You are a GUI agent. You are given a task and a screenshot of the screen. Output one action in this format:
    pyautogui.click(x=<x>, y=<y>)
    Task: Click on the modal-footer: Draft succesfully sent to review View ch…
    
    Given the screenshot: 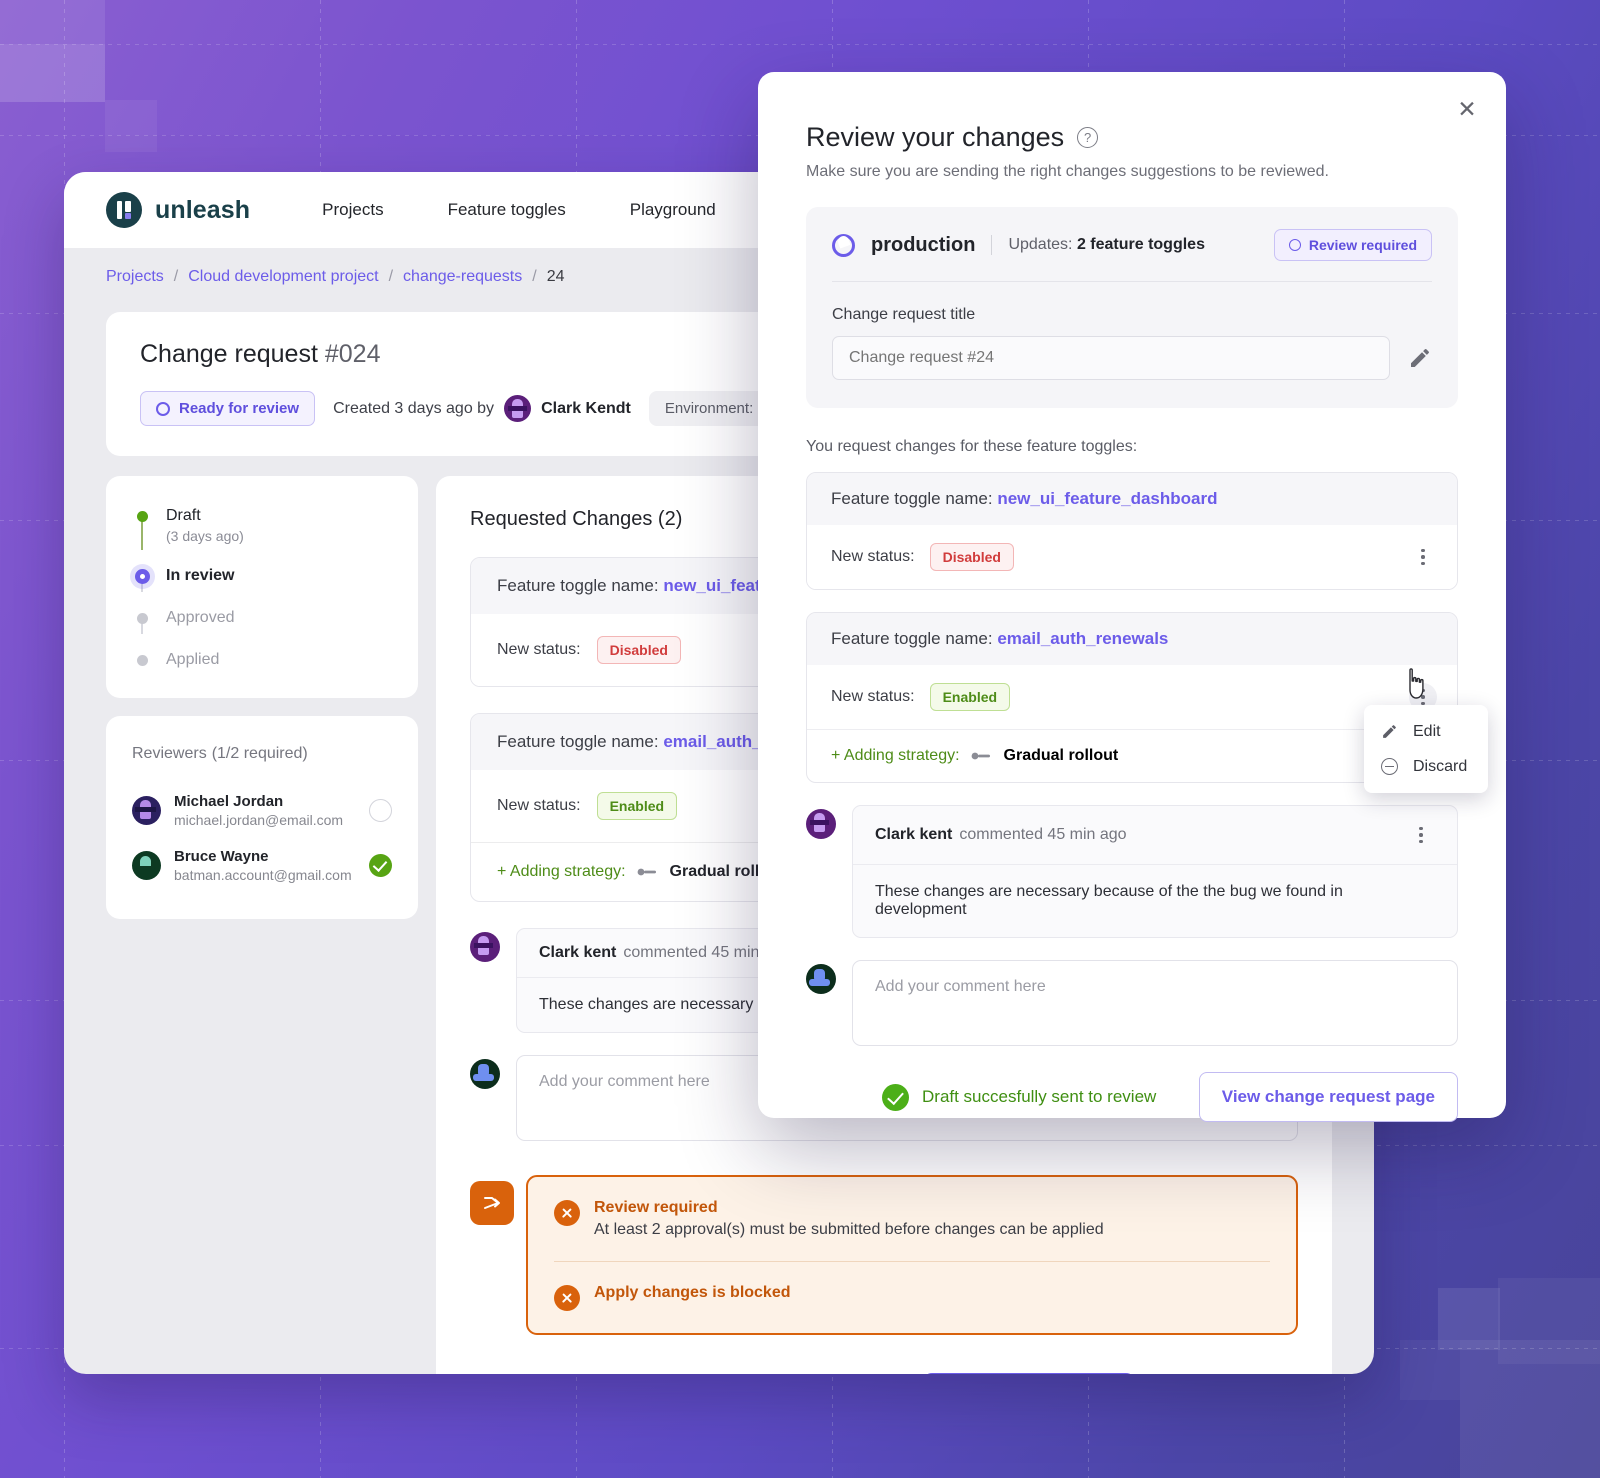 What is the action you would take?
    pyautogui.click(x=1132, y=1115)
    